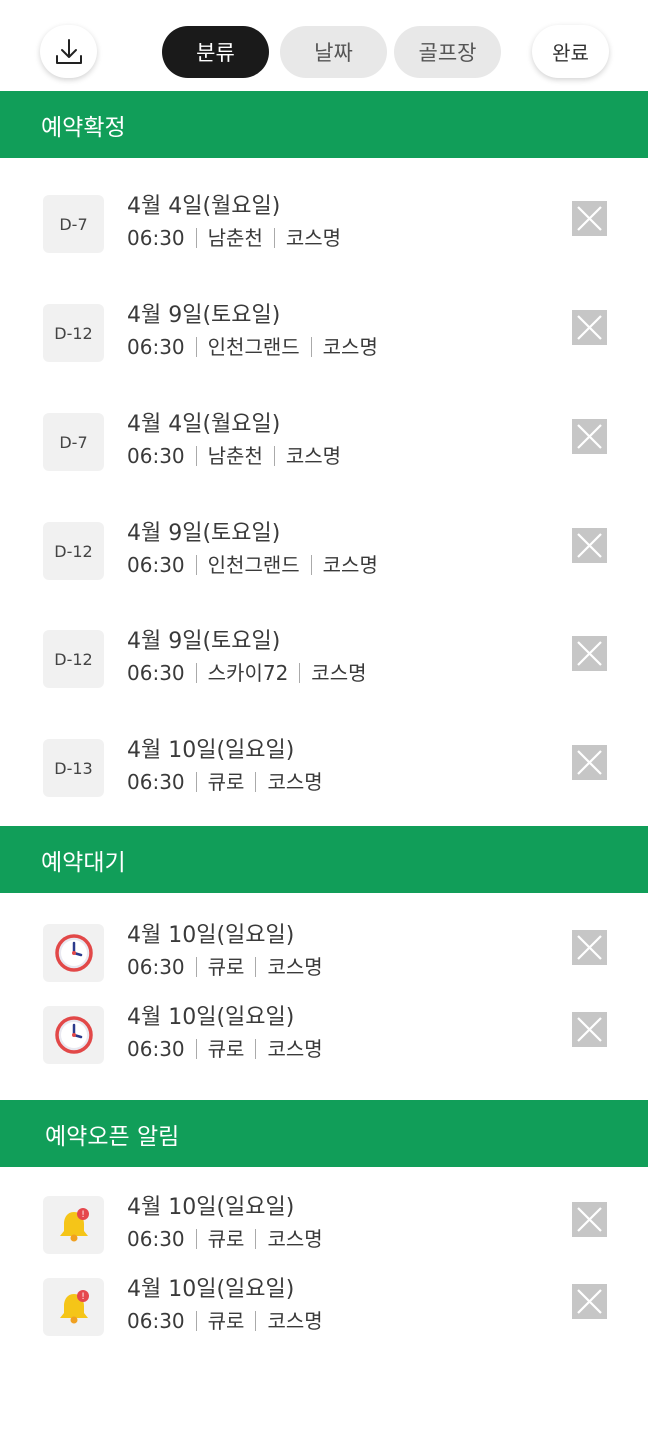 The height and width of the screenshot is (1440, 648). I want to click on d-day-badge: D-7, so click(73, 442).